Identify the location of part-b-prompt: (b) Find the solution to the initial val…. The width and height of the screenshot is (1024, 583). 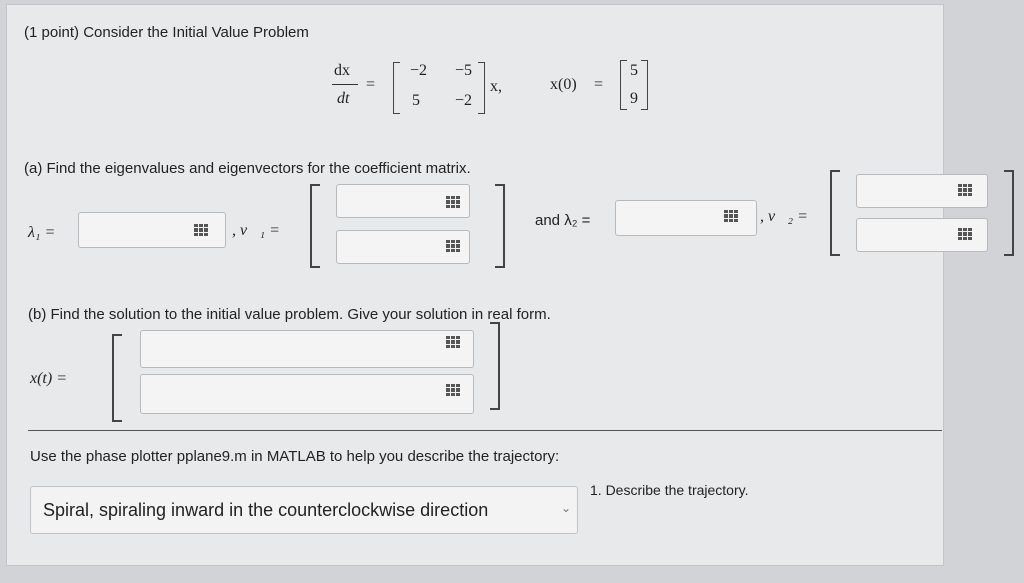
(289, 314).